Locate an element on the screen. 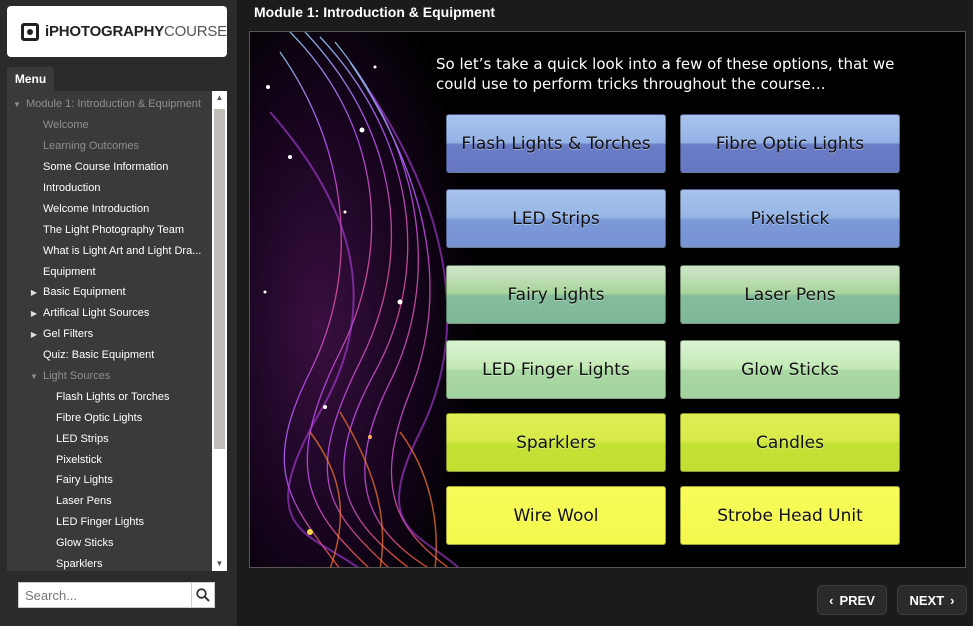  scroll-thumb is located at coordinates (219, 279).